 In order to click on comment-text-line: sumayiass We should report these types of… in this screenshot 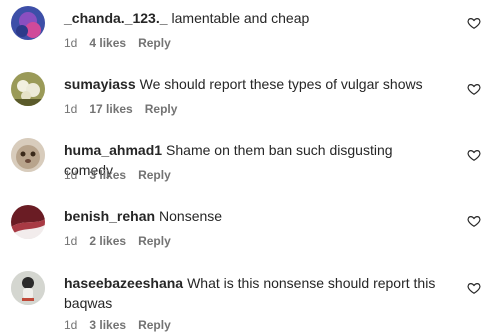, I will do `click(254, 84)`.